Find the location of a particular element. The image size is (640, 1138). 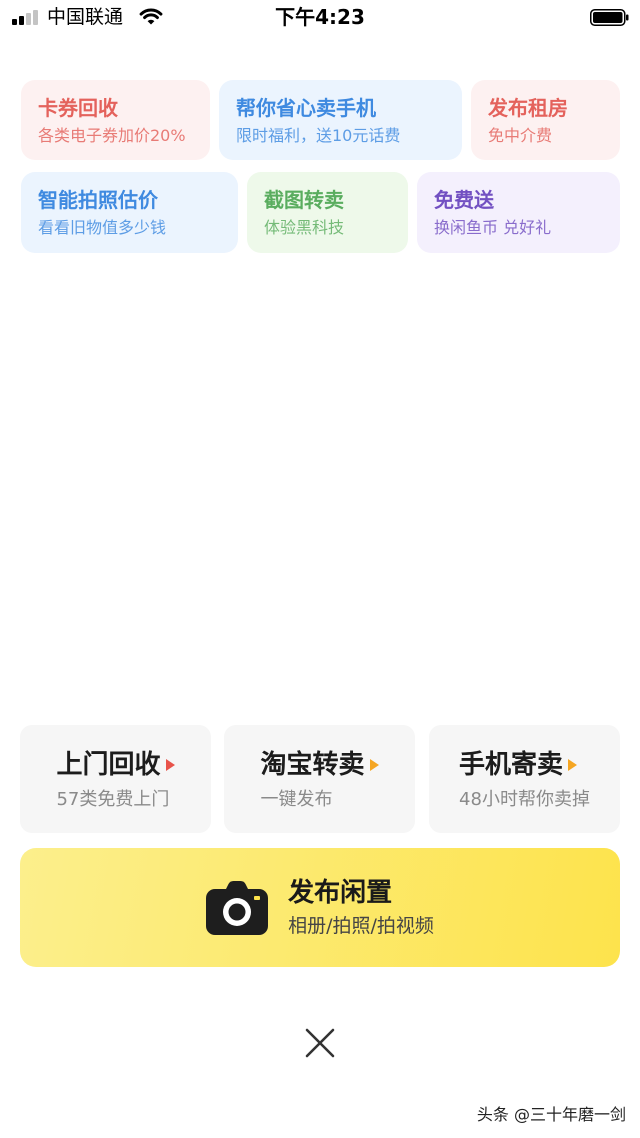

service-title: 上门回收 is located at coordinates (108, 765).